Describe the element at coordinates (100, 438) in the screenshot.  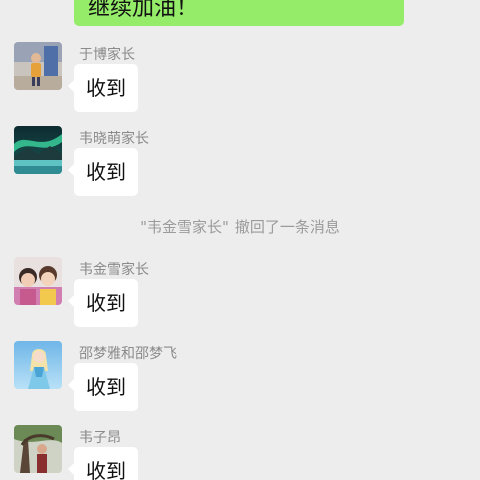
I see `sender-name: 韦子昂` at that location.